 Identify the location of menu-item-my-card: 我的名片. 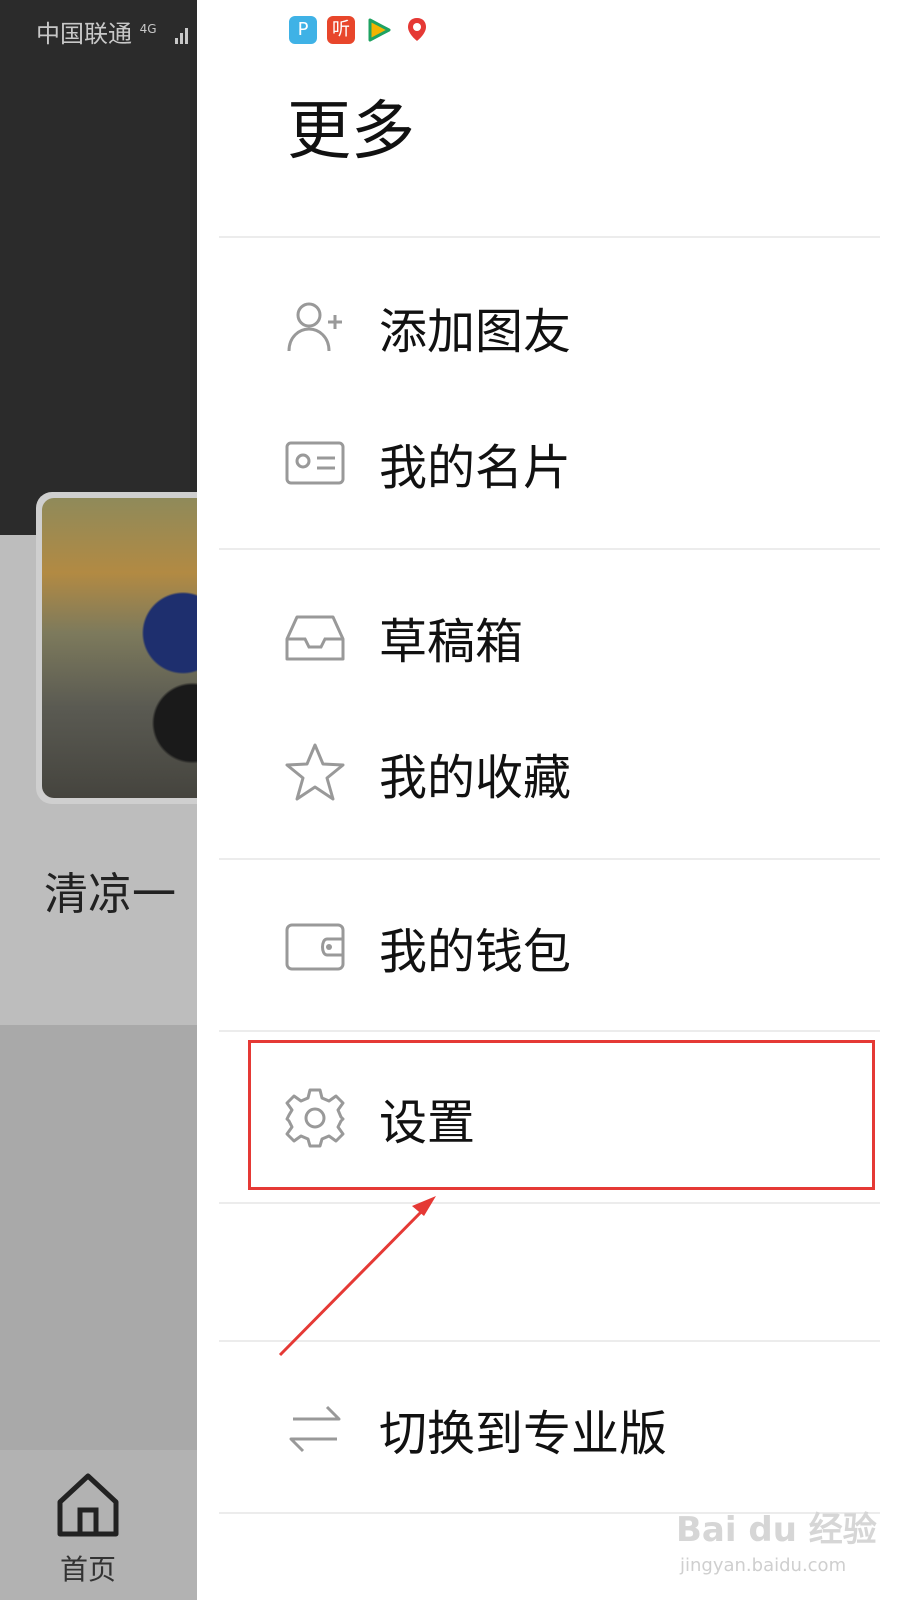
(573, 463).